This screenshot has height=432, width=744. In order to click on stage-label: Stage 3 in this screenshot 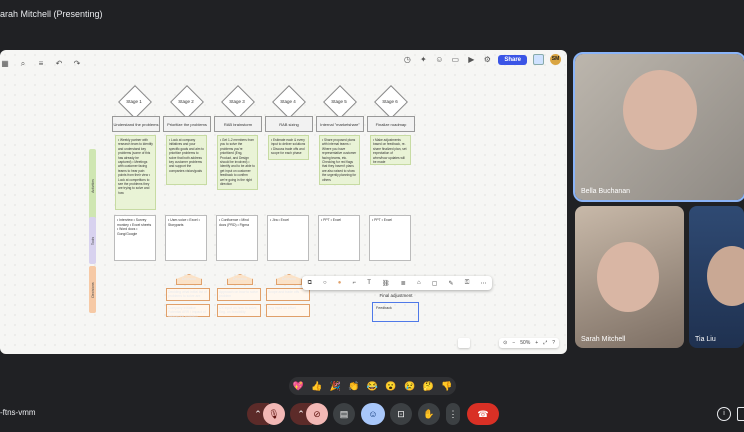, I will do `click(237, 101)`.